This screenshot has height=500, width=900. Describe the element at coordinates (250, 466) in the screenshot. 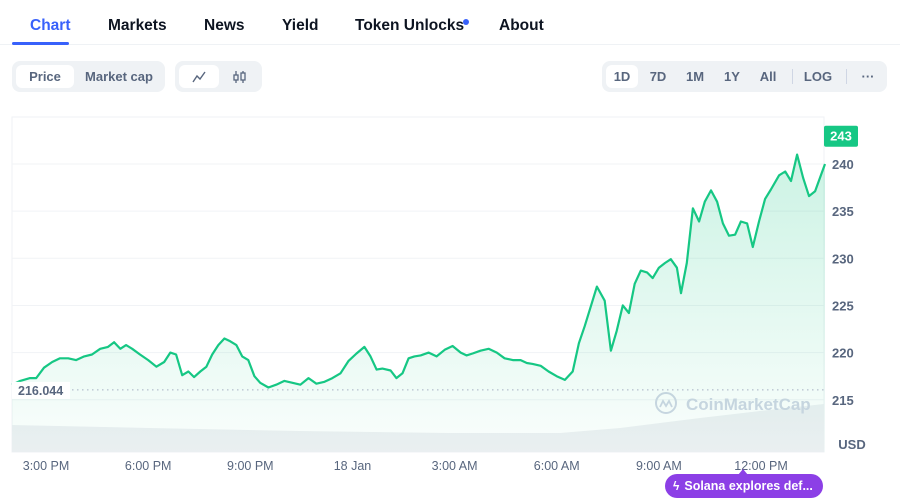

I see `x-tick-label: 9:00 PM` at that location.